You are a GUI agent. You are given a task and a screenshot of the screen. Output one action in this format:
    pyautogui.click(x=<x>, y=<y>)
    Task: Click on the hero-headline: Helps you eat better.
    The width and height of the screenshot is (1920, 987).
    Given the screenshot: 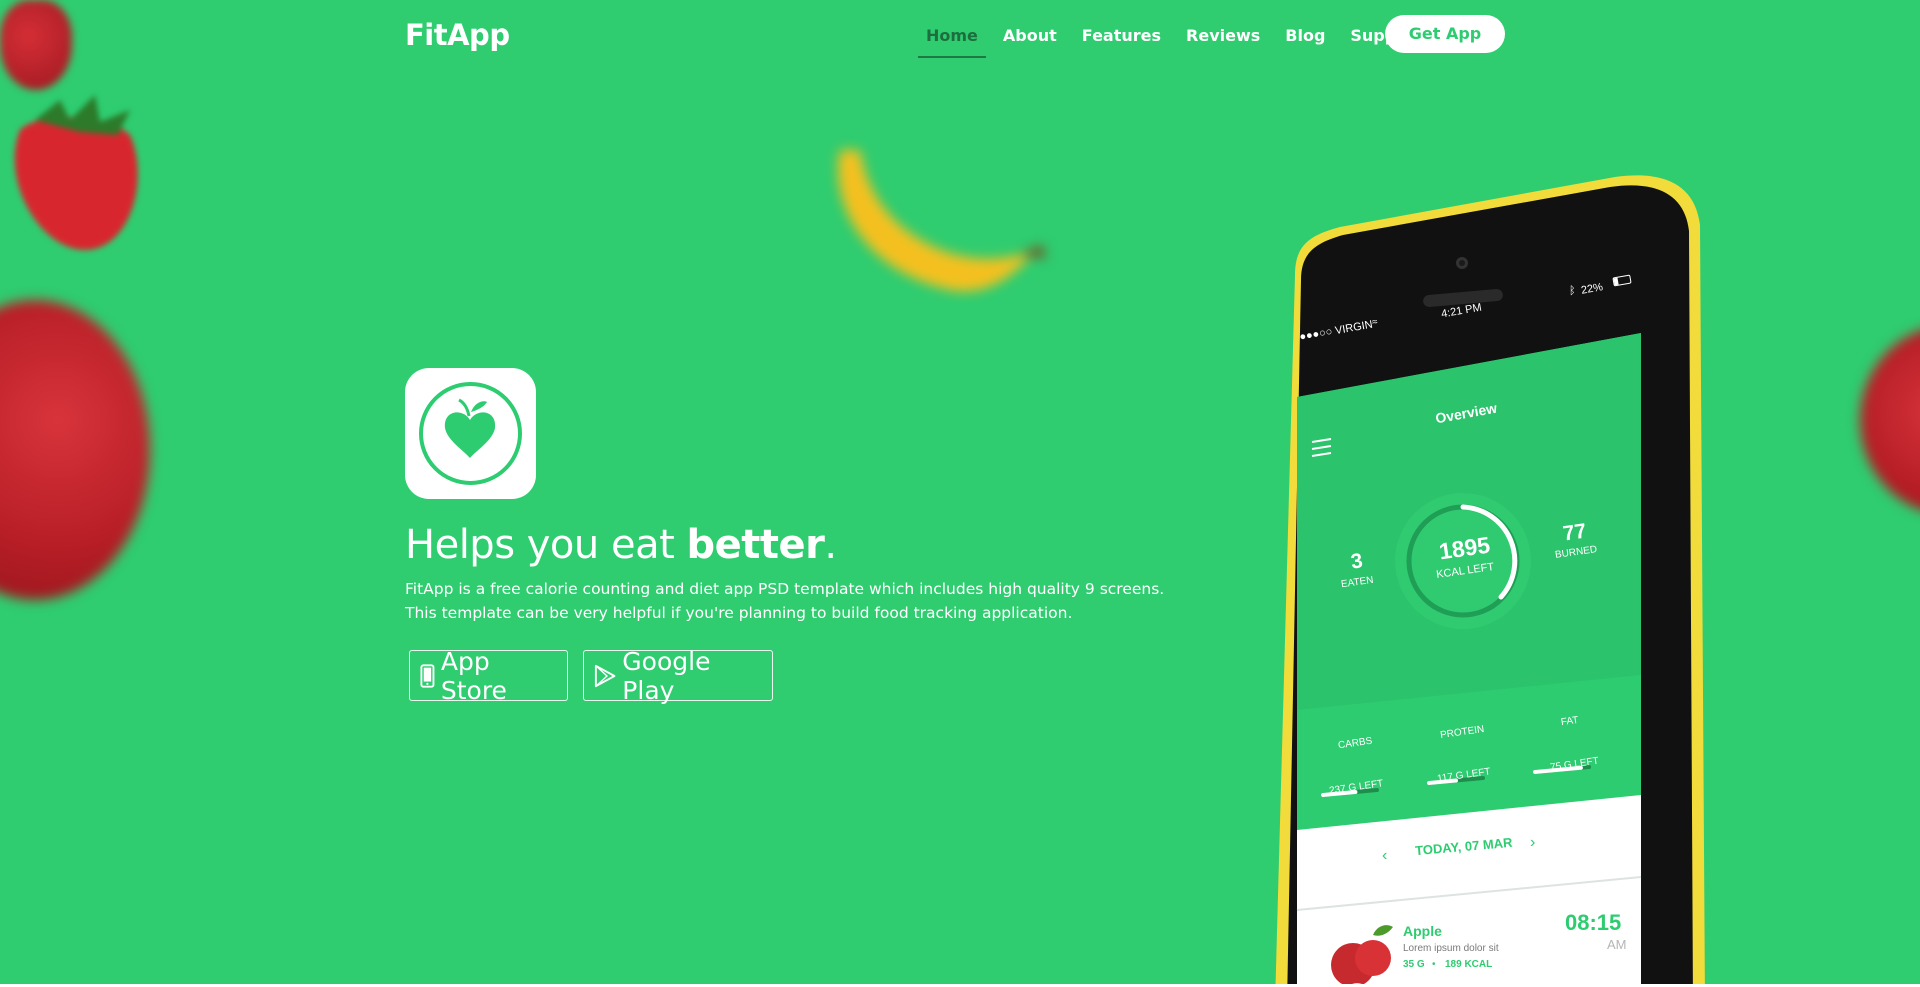 What is the action you would take?
    pyautogui.click(x=621, y=545)
    